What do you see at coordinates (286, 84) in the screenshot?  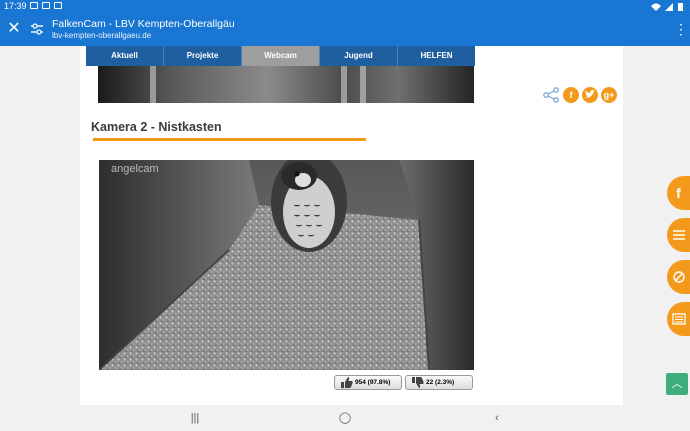 I see `camera-1-image-partial` at bounding box center [286, 84].